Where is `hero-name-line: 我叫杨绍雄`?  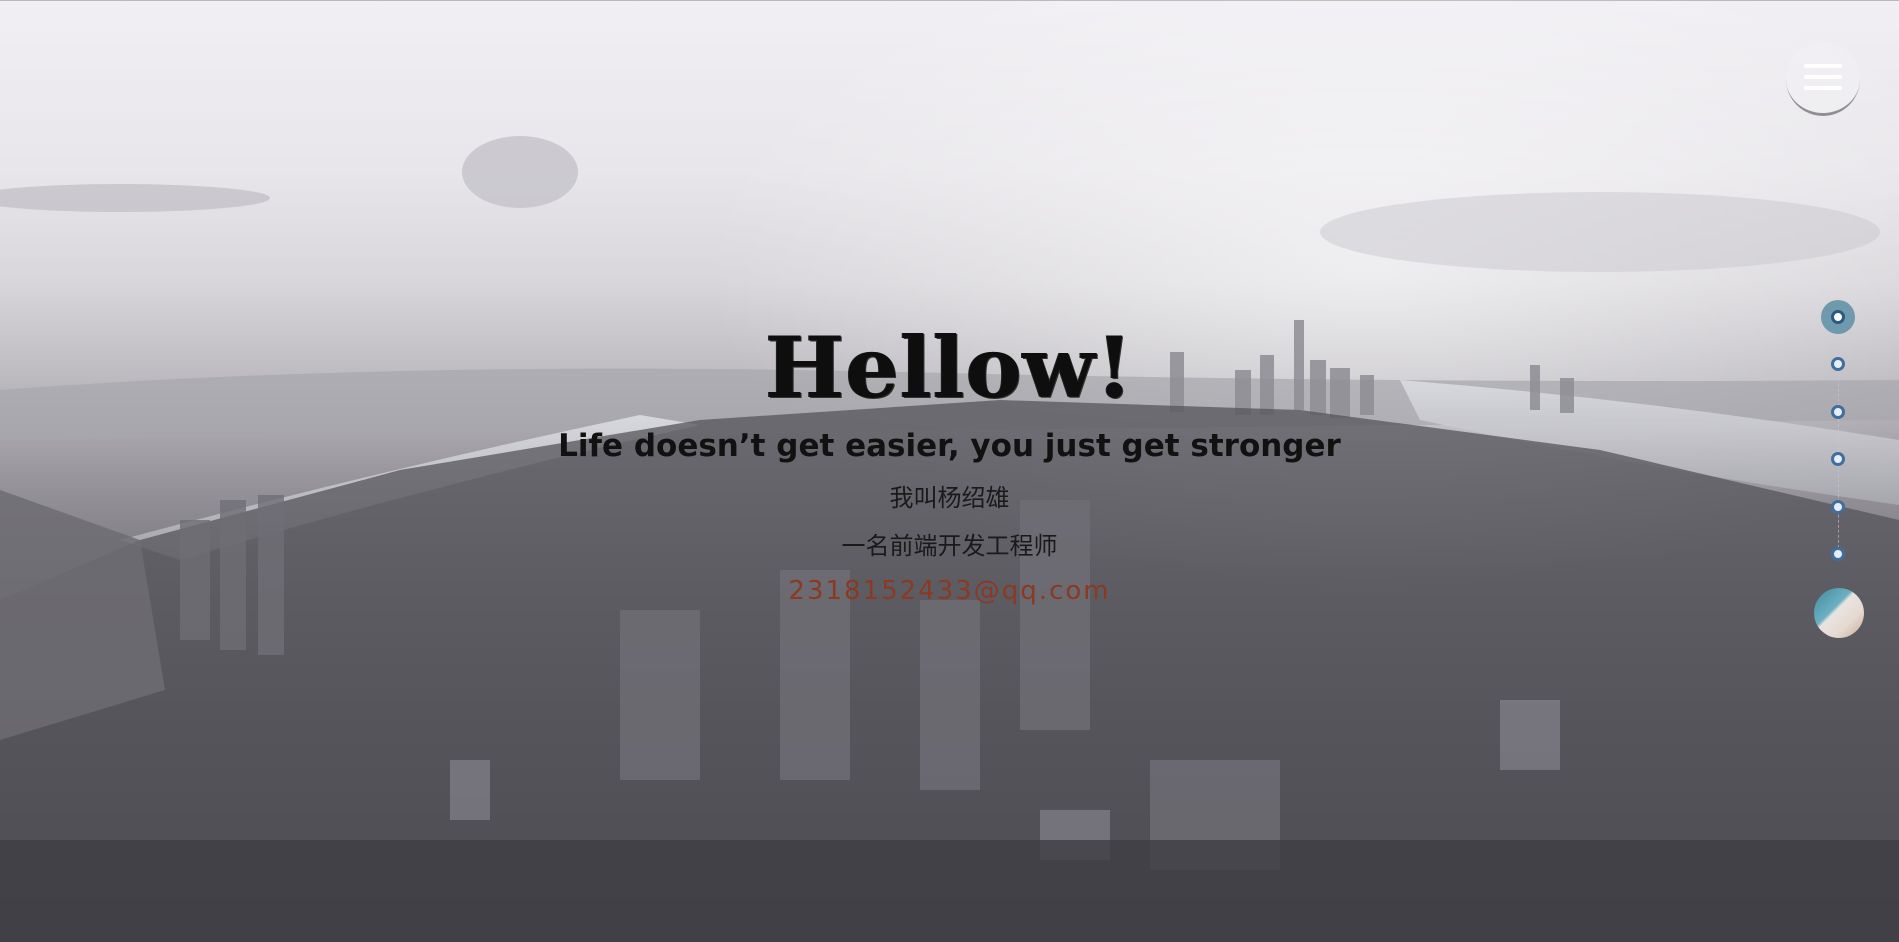 hero-name-line: 我叫杨绍雄 is located at coordinates (949, 498).